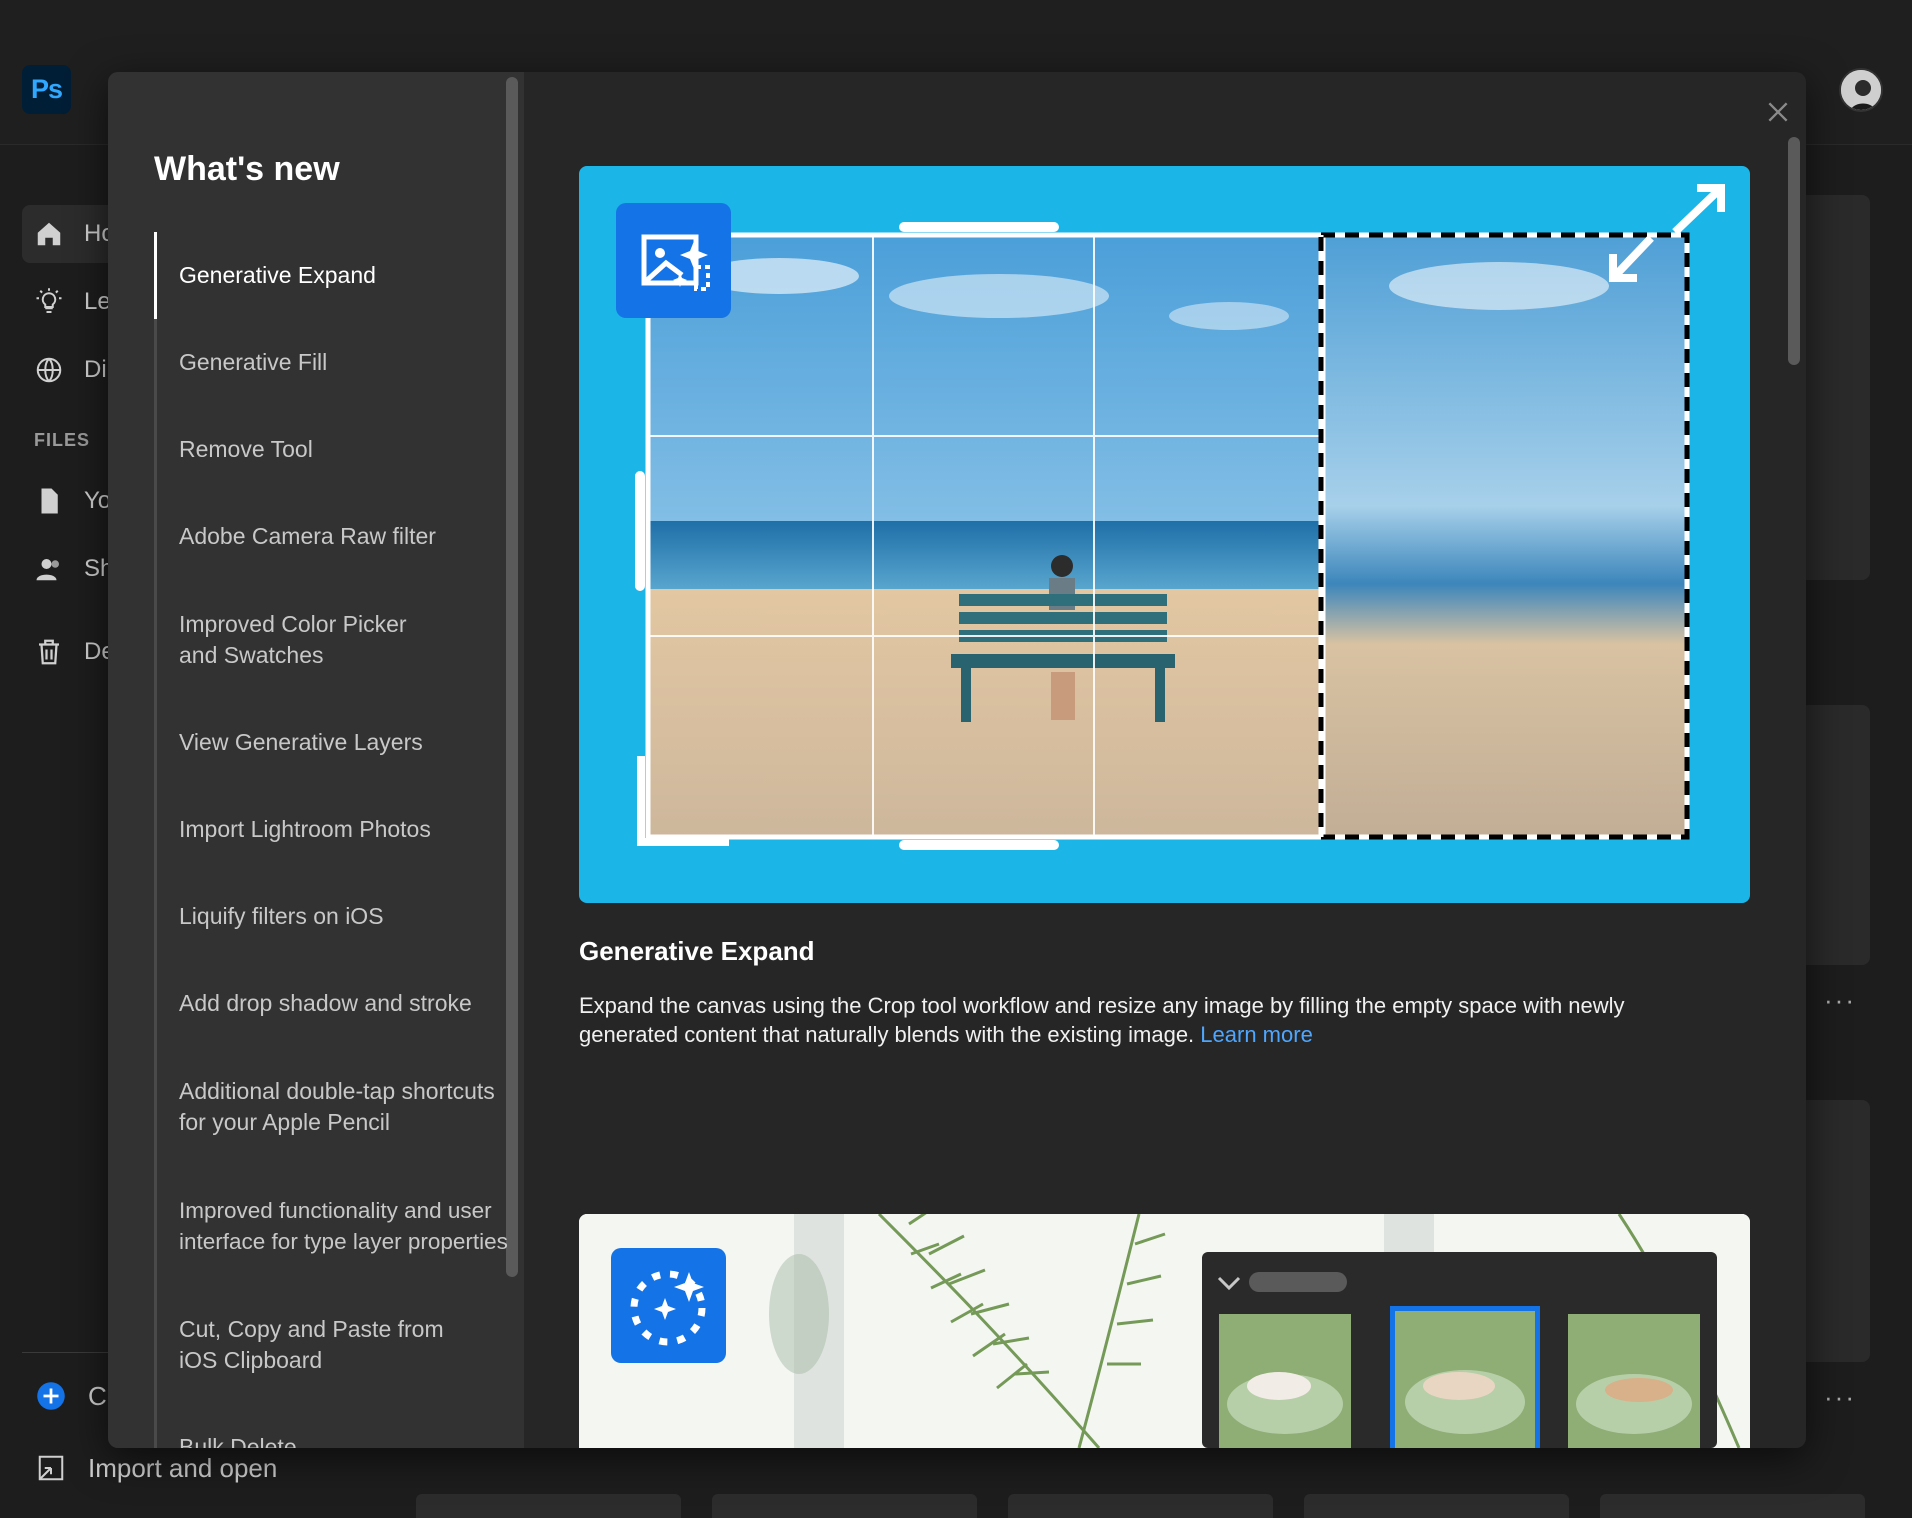  Describe the element at coordinates (1861, 90) in the screenshot. I see `profile-avatar` at that location.